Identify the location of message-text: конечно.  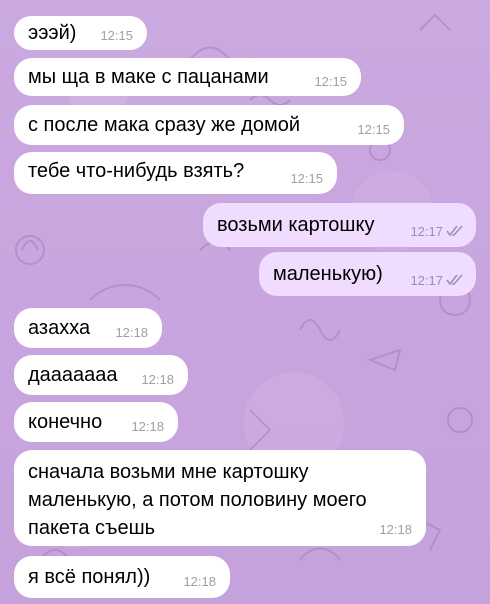
(65, 422).